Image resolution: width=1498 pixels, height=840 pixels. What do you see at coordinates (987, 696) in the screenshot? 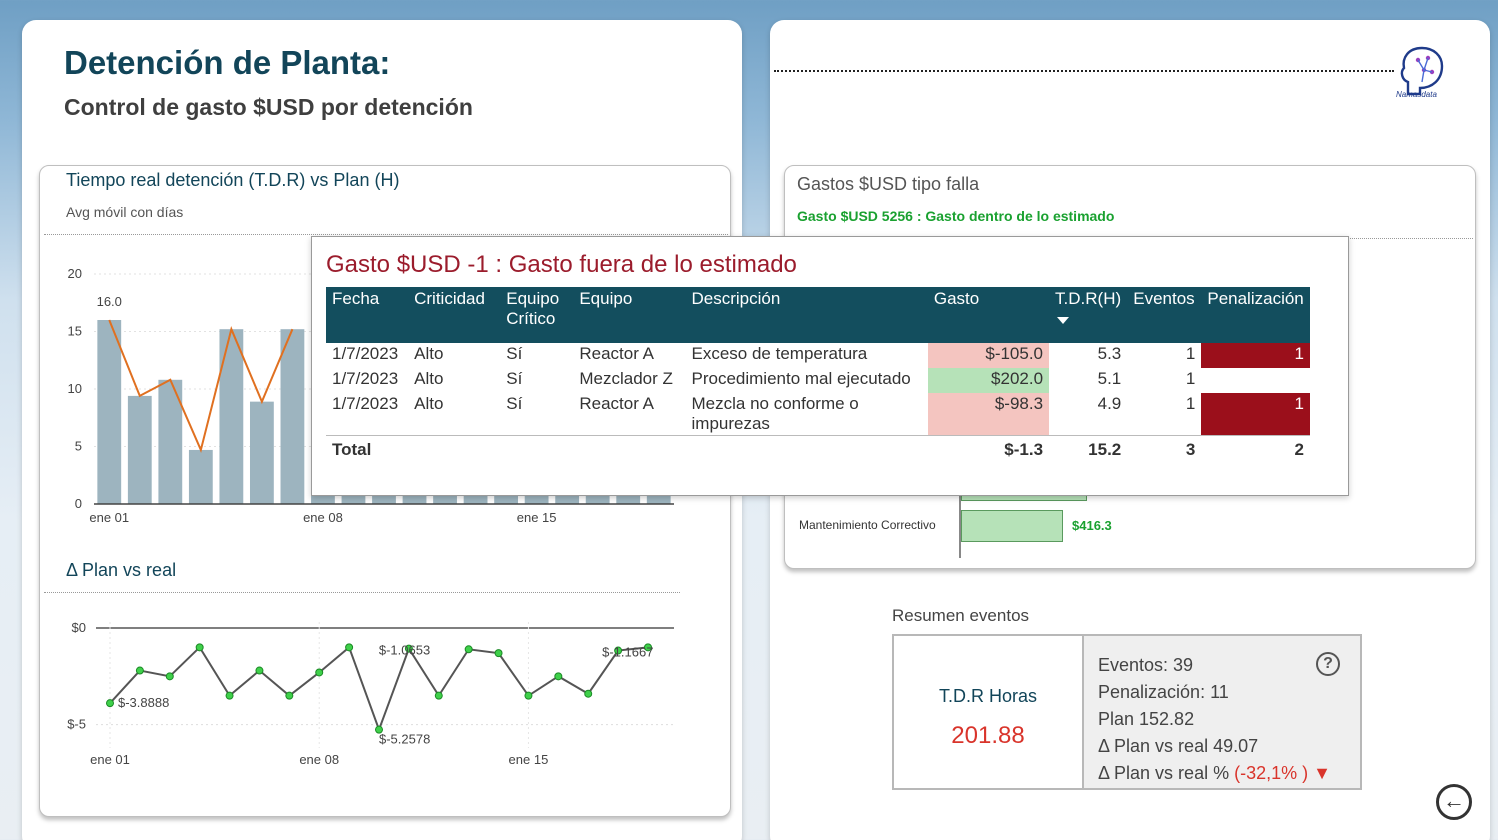
I see `tdr-kpi-label: T.D.R Horas` at bounding box center [987, 696].